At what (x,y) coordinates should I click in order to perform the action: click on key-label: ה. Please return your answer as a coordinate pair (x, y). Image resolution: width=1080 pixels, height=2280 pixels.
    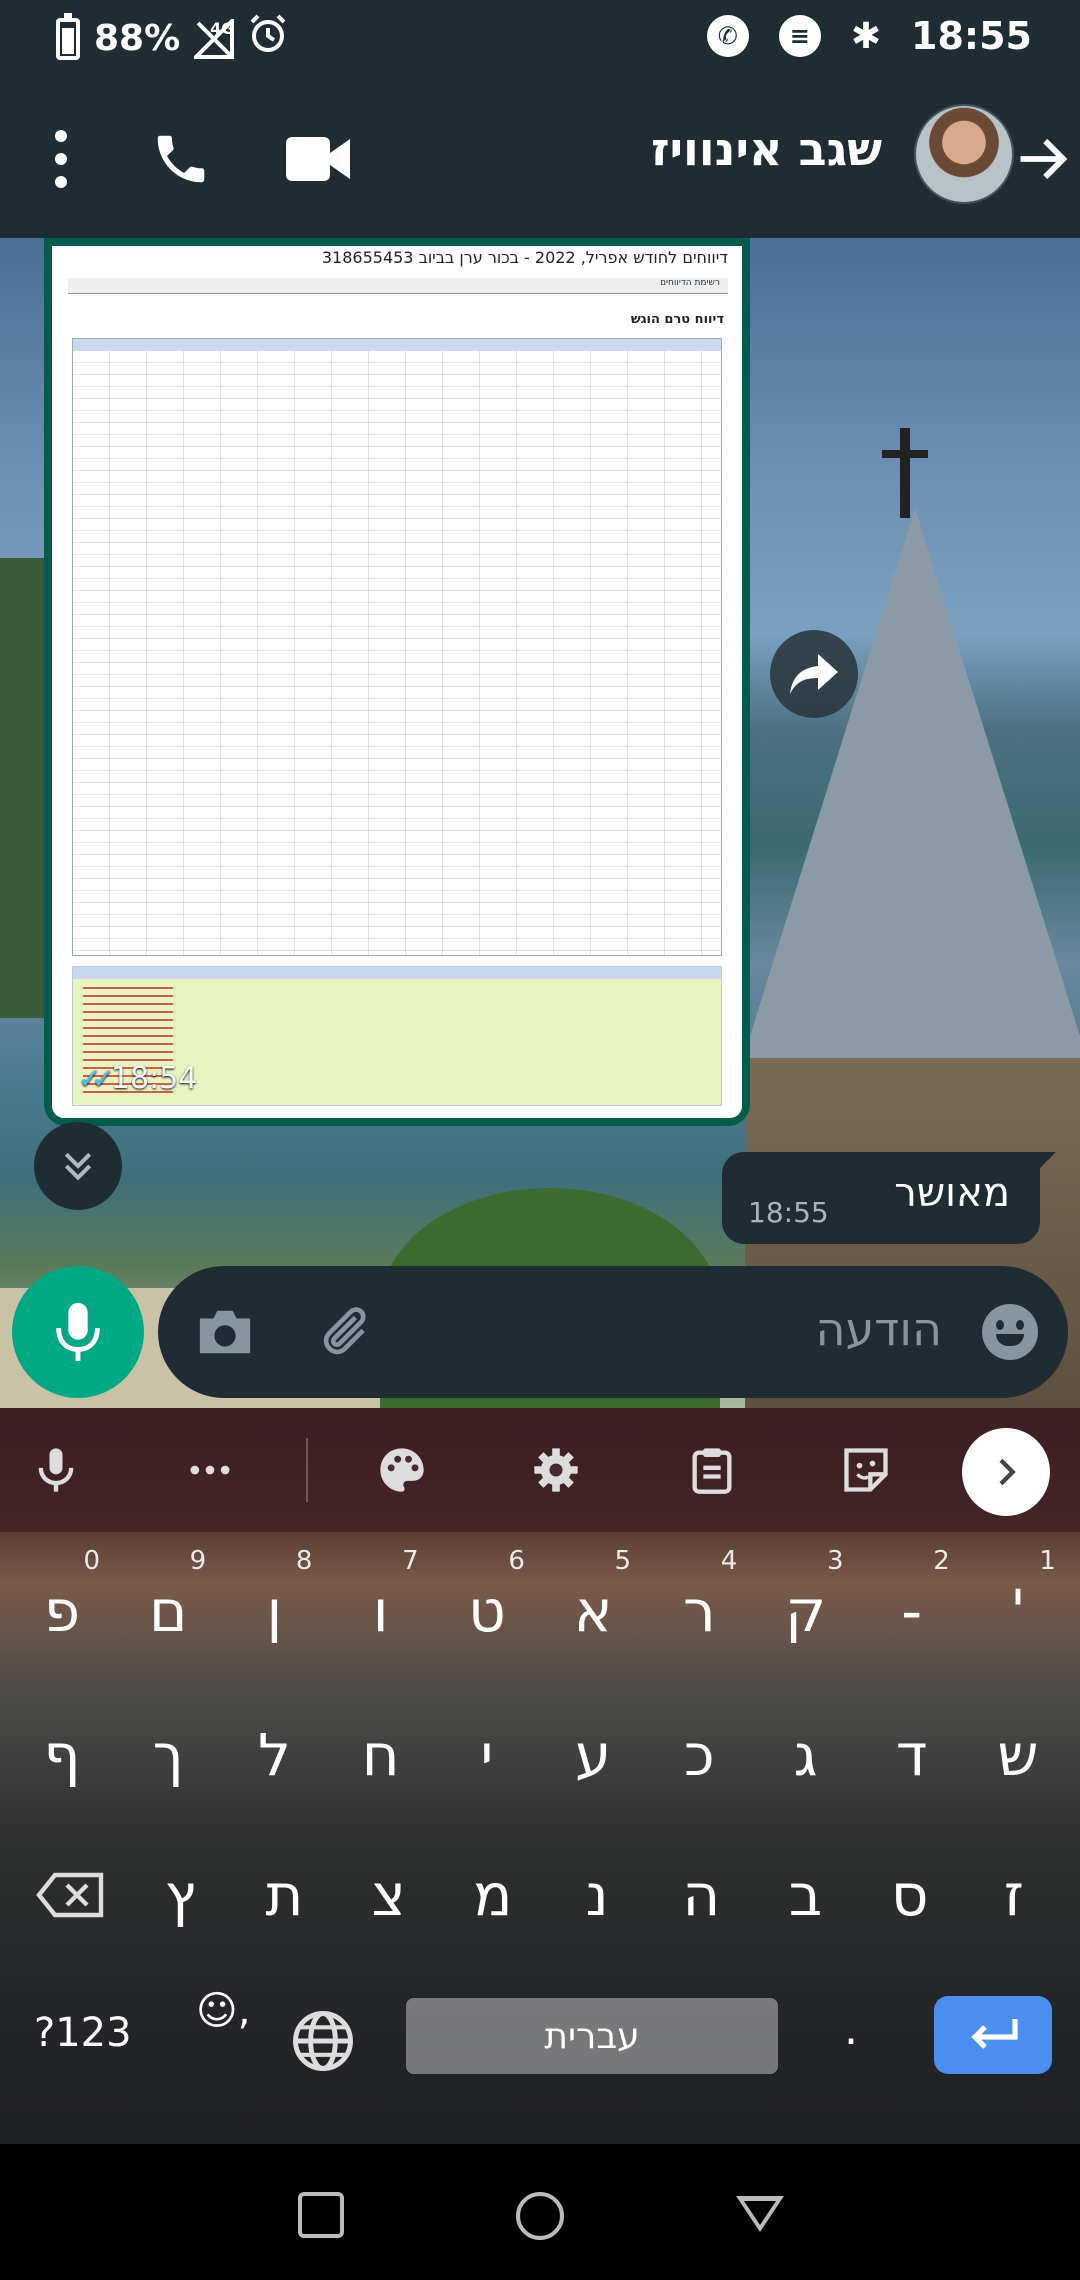
    Looking at the image, I should click on (701, 1895).